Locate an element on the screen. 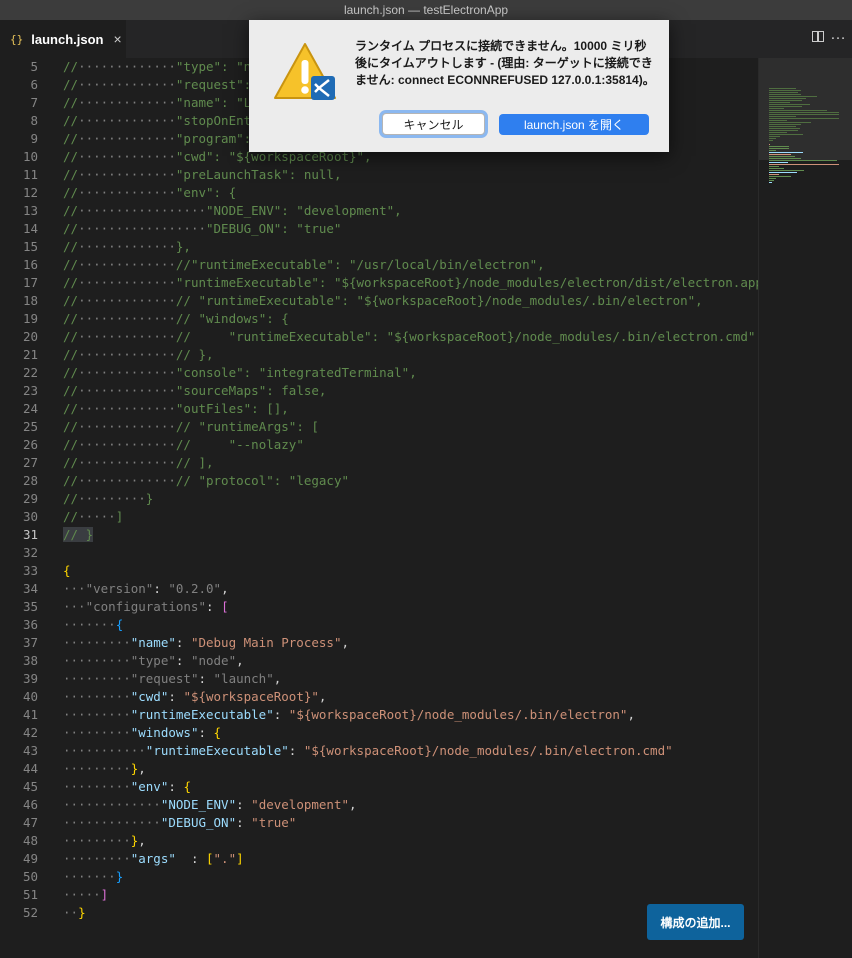  code-line: 51 ·····] is located at coordinates (379, 895).